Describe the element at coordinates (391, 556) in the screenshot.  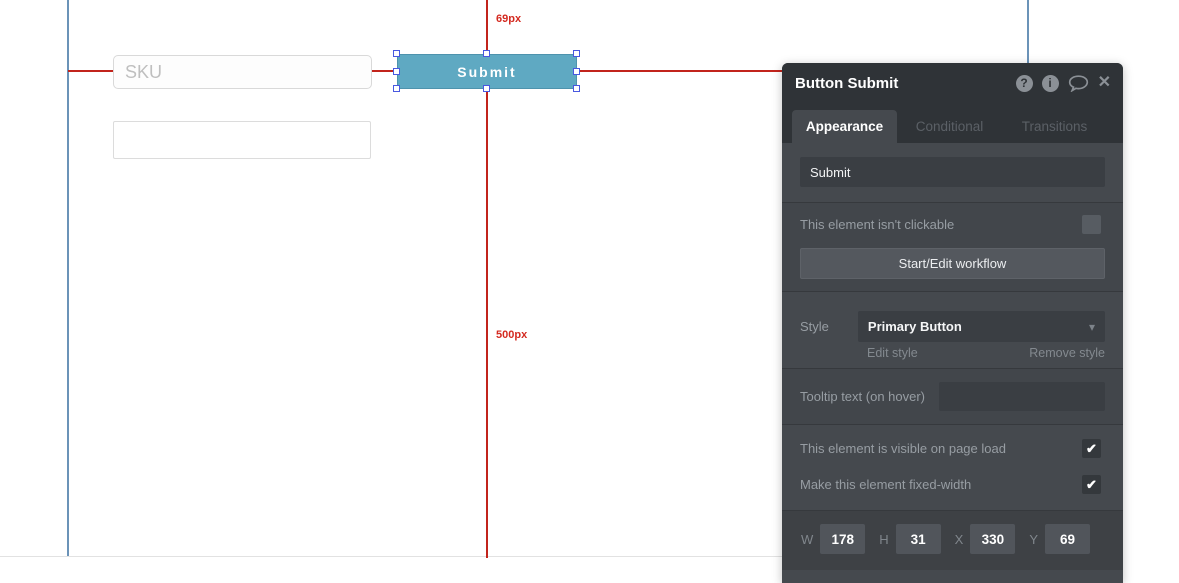
I see `page-bottom-boundary-line` at that location.